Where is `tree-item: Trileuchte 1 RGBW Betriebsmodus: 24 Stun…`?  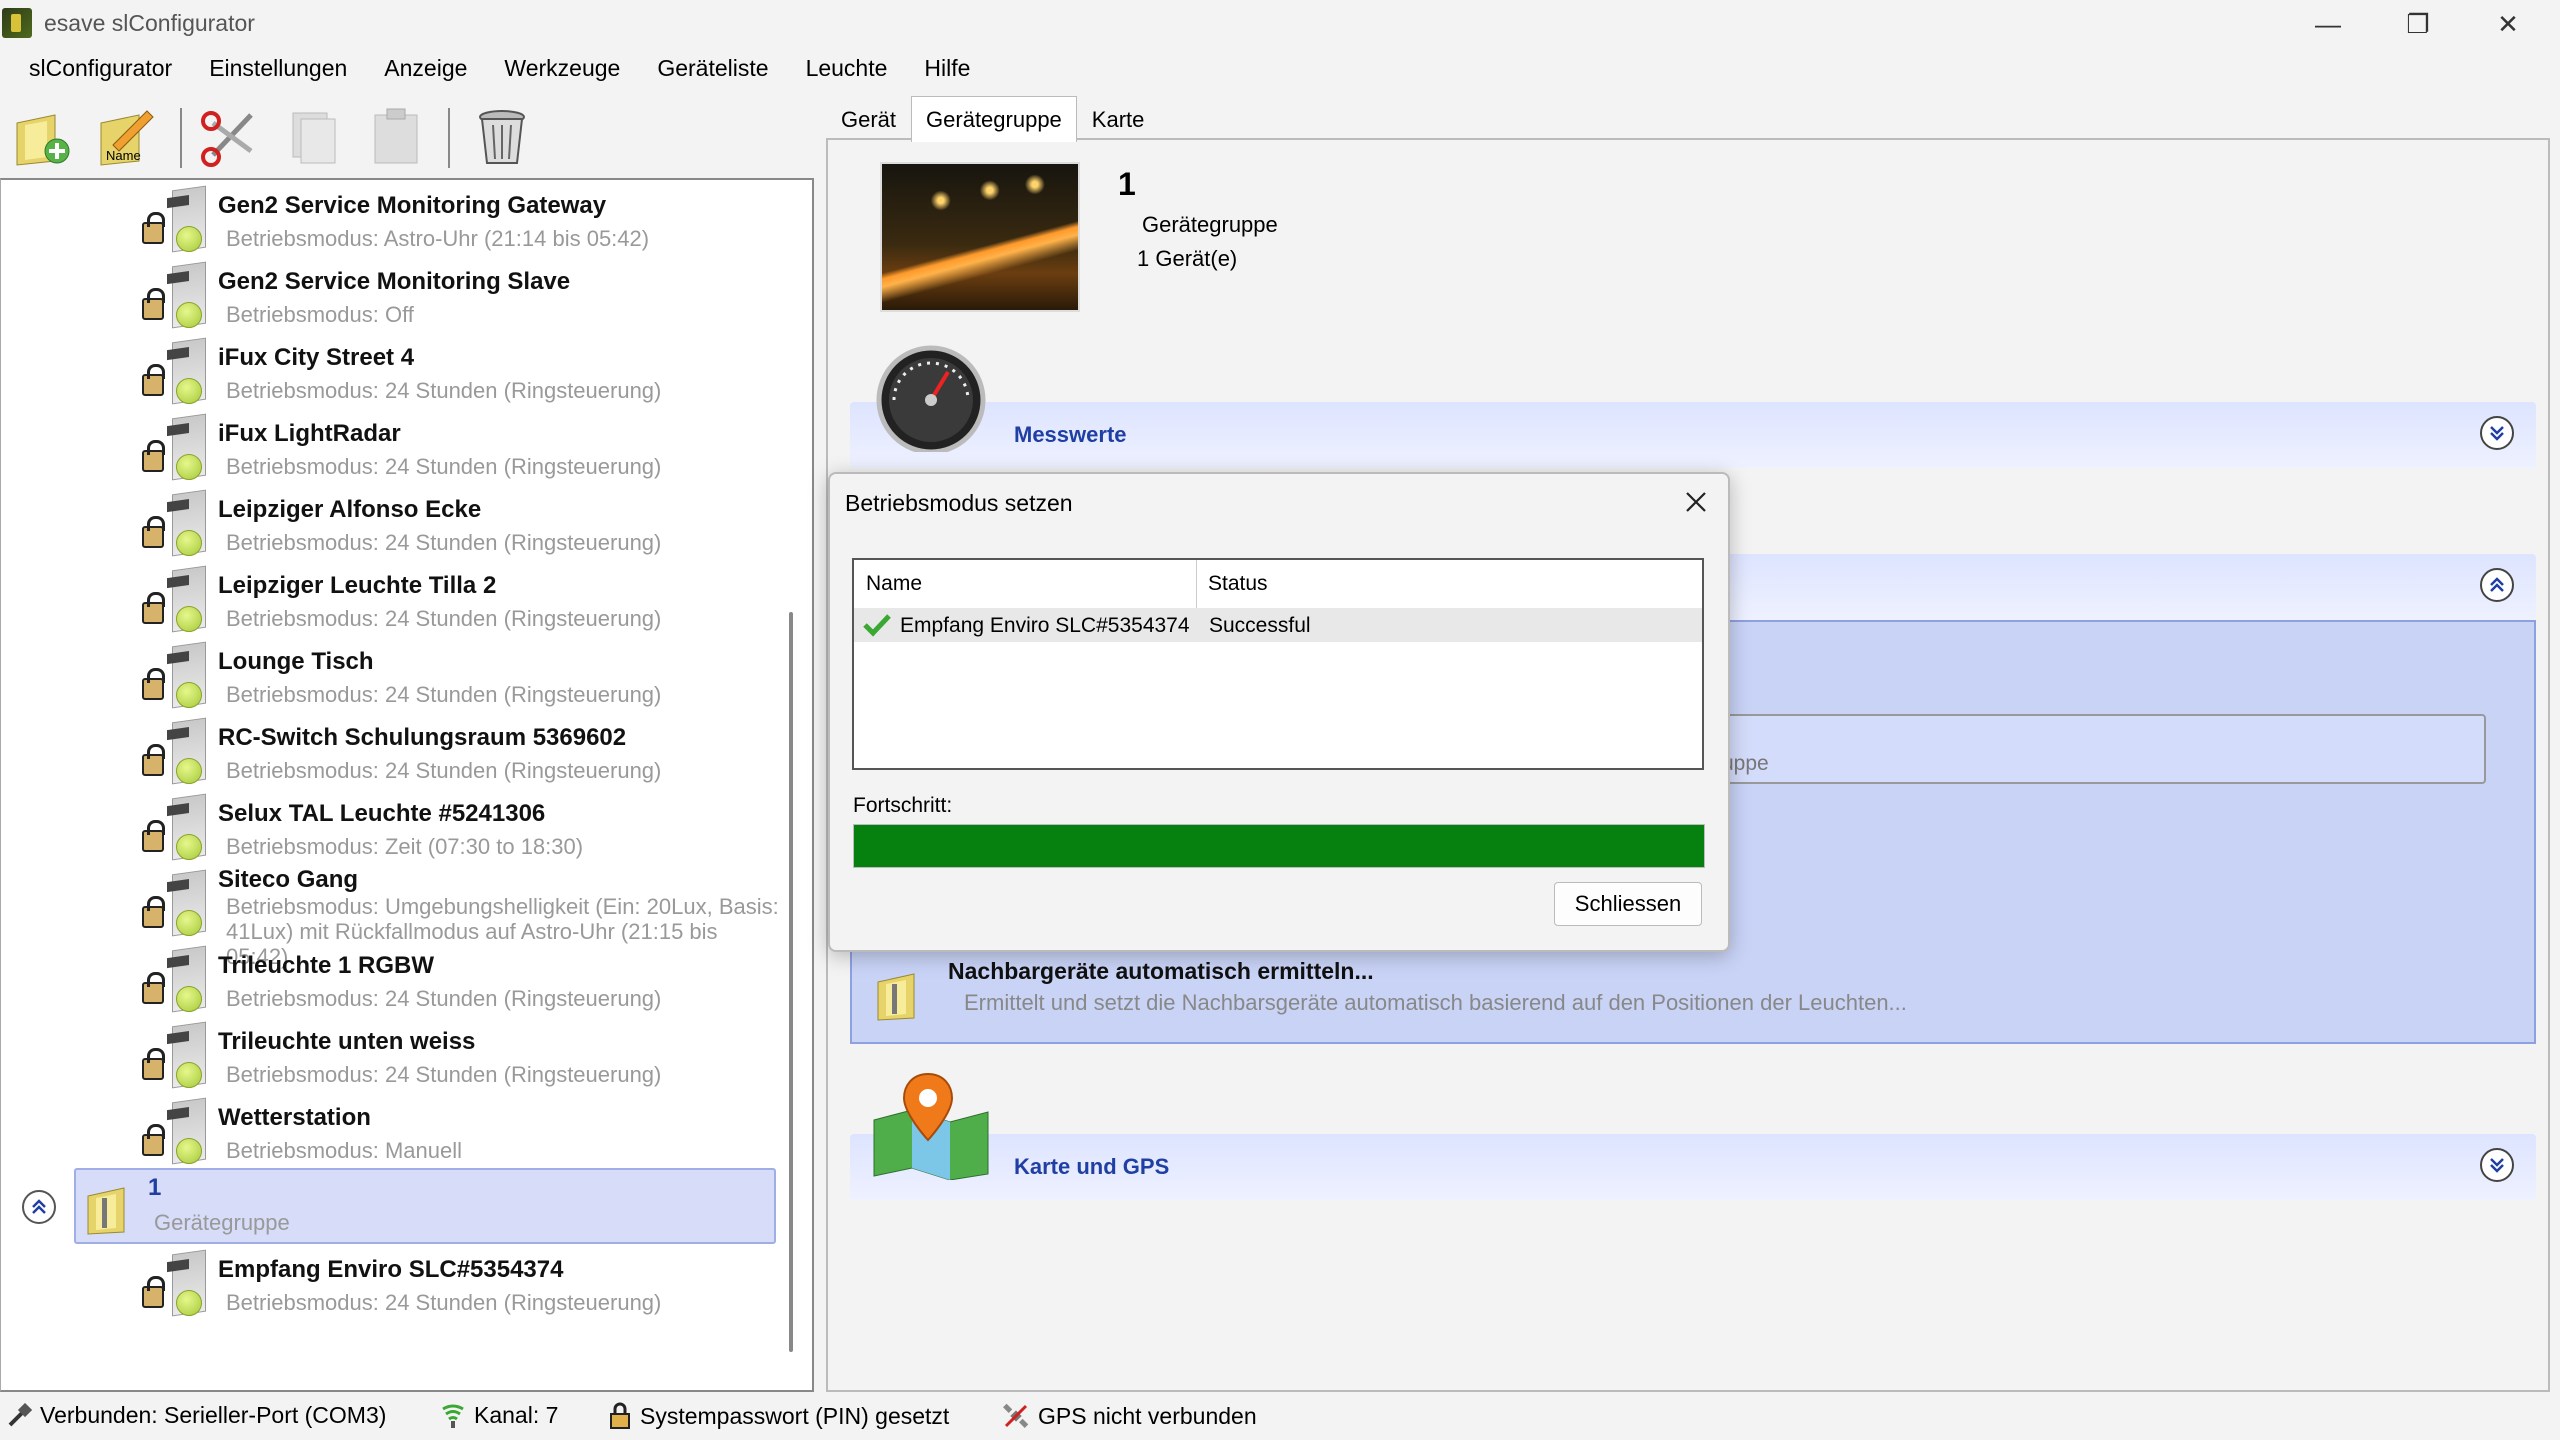
tree-item: Trileuchte 1 RGBW Betriebsmodus: 24 Stun… is located at coordinates (395, 980).